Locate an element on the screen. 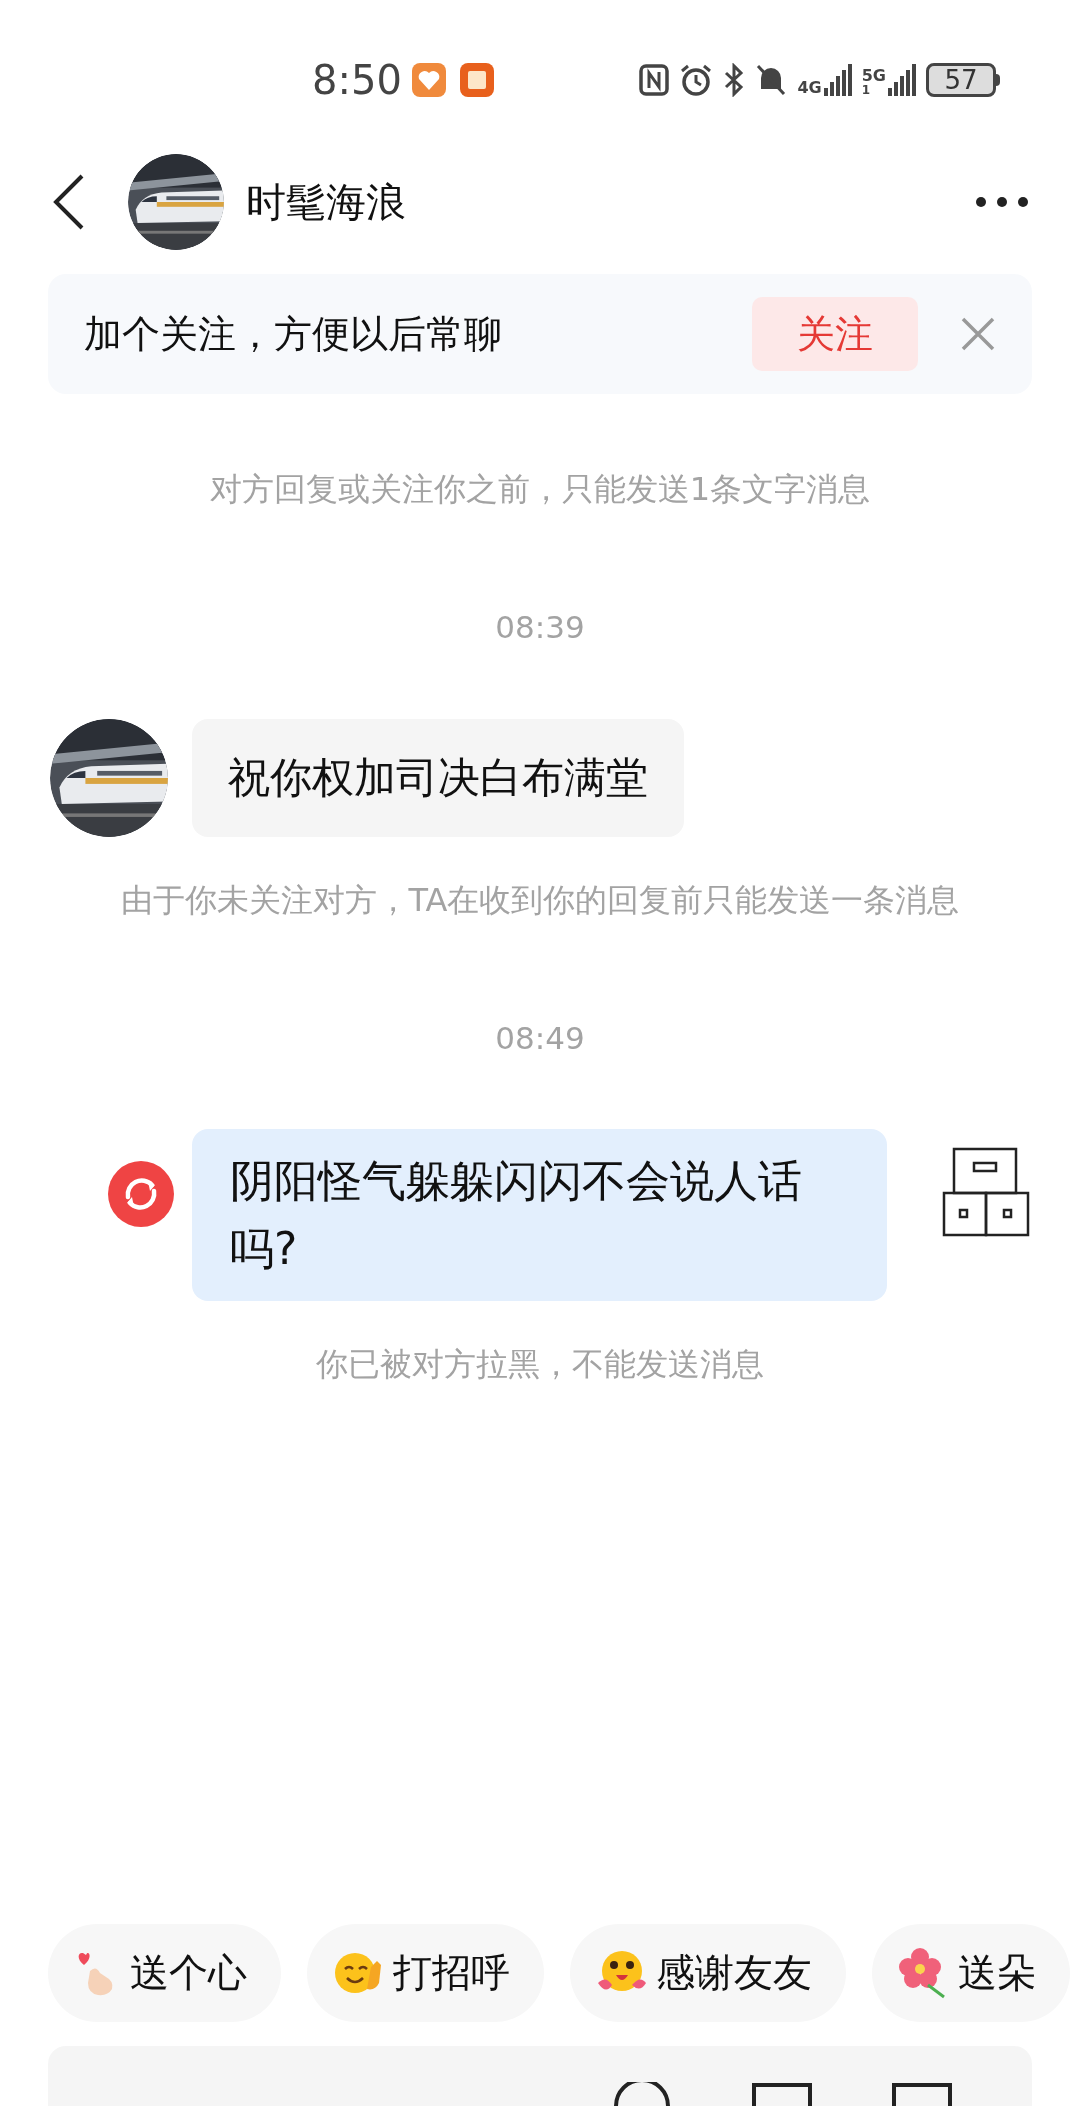 The width and height of the screenshot is (1080, 2106). battery-indicator: 57 is located at coordinates (961, 80).